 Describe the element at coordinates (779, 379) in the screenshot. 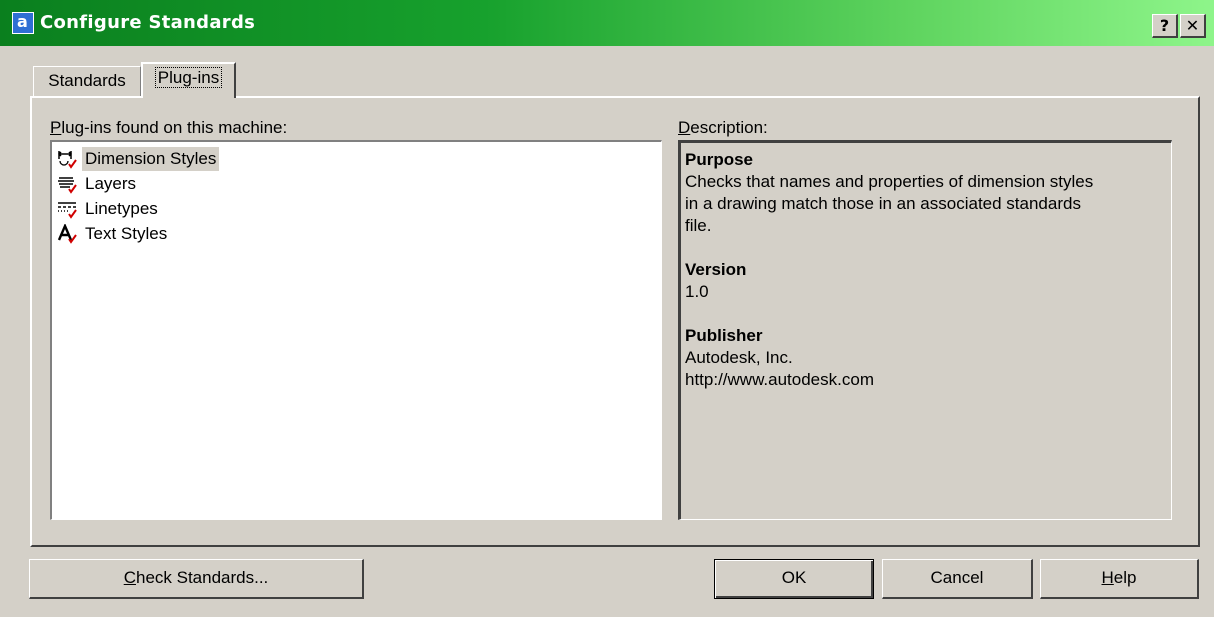

I see `publisher-url: http://www.autodesk.com` at that location.